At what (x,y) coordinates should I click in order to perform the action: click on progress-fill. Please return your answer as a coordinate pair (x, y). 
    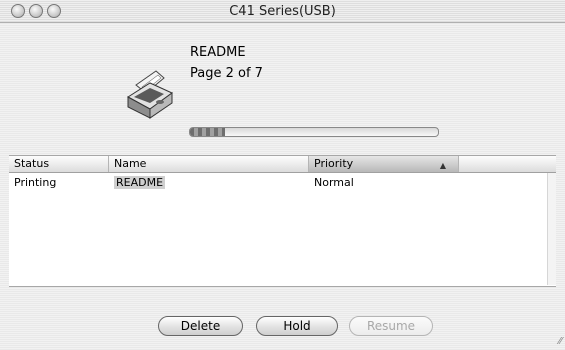
    Looking at the image, I should click on (207, 132).